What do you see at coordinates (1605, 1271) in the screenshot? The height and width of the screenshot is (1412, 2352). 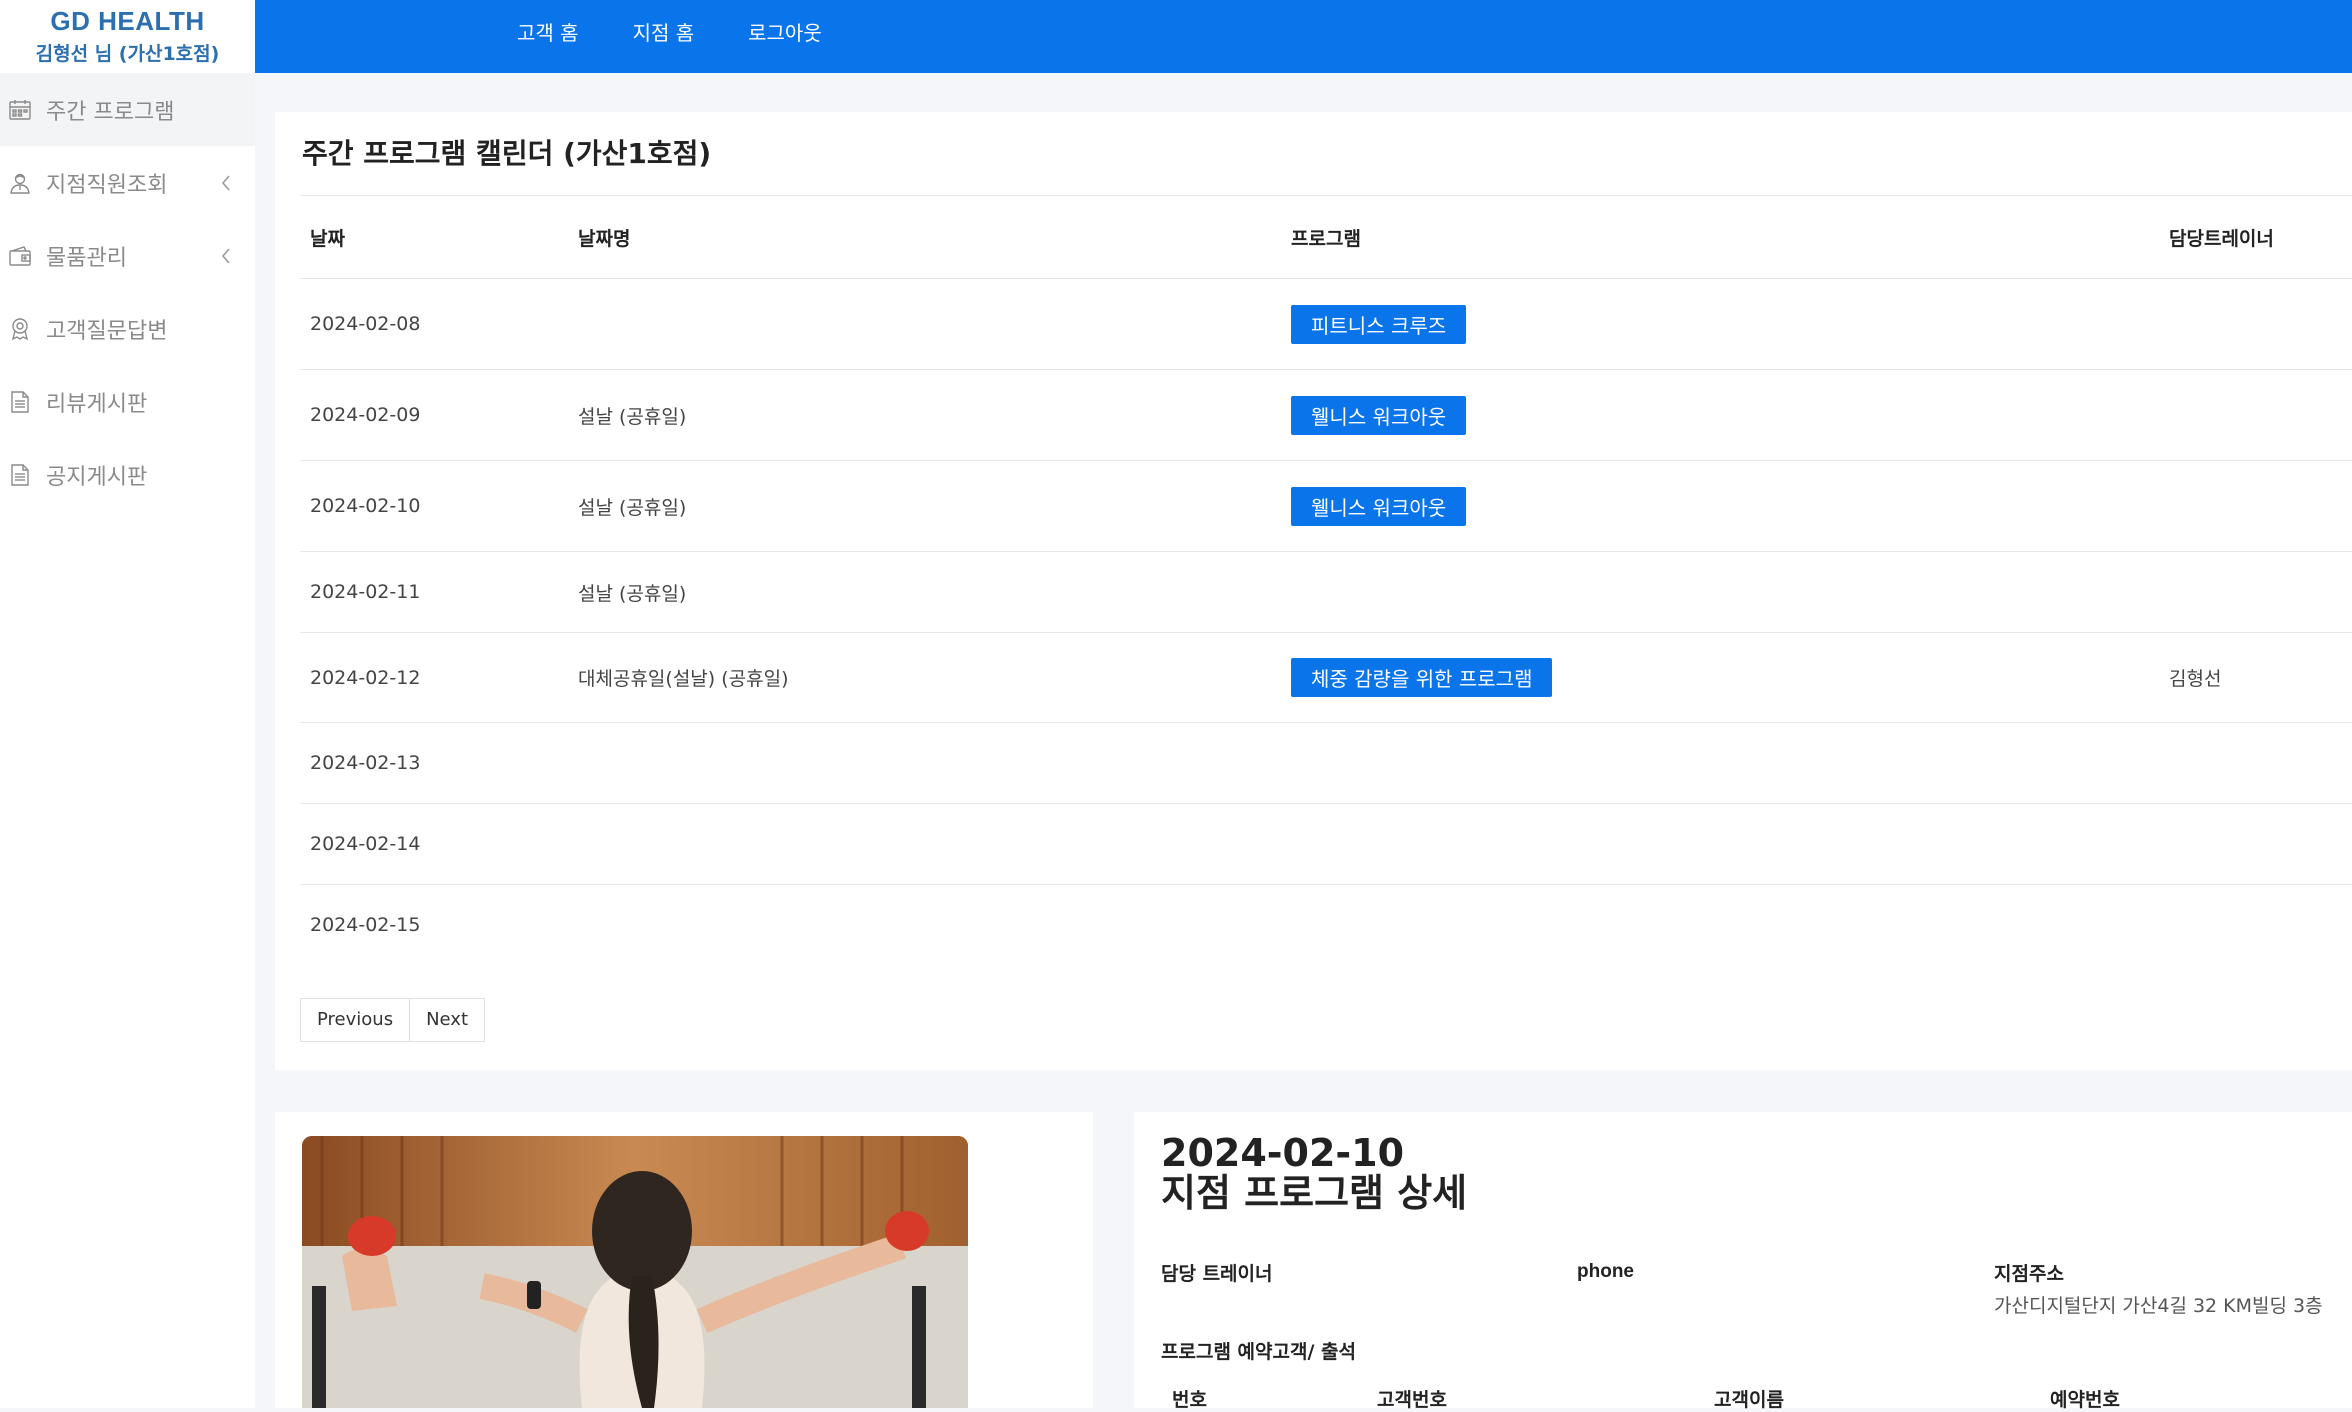 I see `phone-label: phone` at bounding box center [1605, 1271].